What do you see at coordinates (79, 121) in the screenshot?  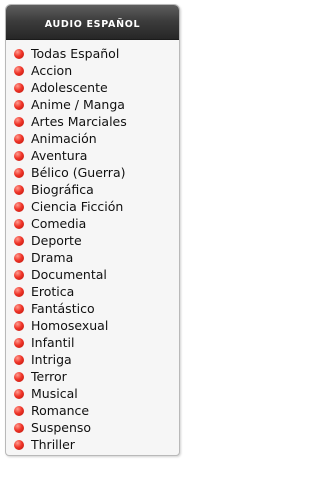 I see `genre-label: Artes Marciales` at bounding box center [79, 121].